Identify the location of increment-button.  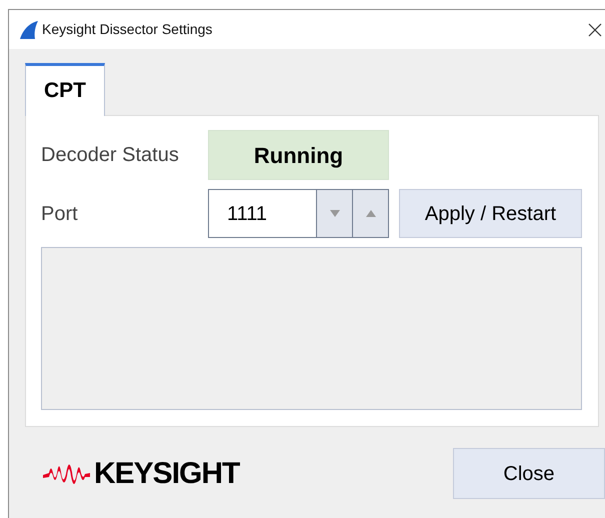
(370, 213).